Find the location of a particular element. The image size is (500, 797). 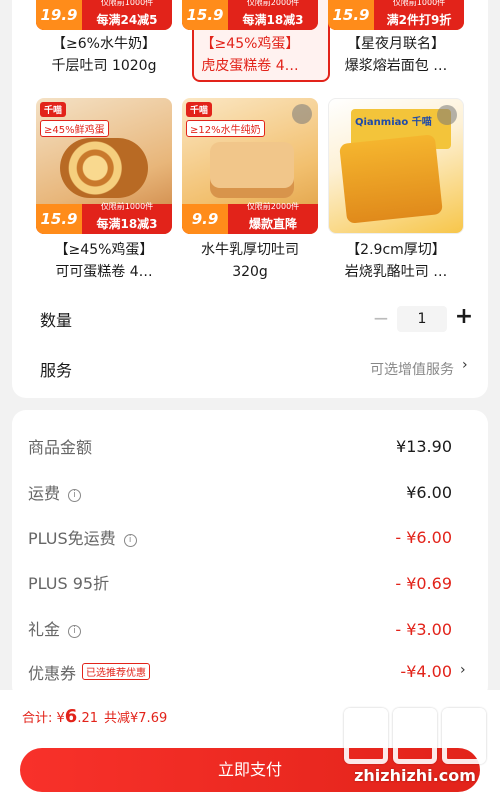

plus-free-shipping-label: PLUS免运费 is located at coordinates (72, 538).